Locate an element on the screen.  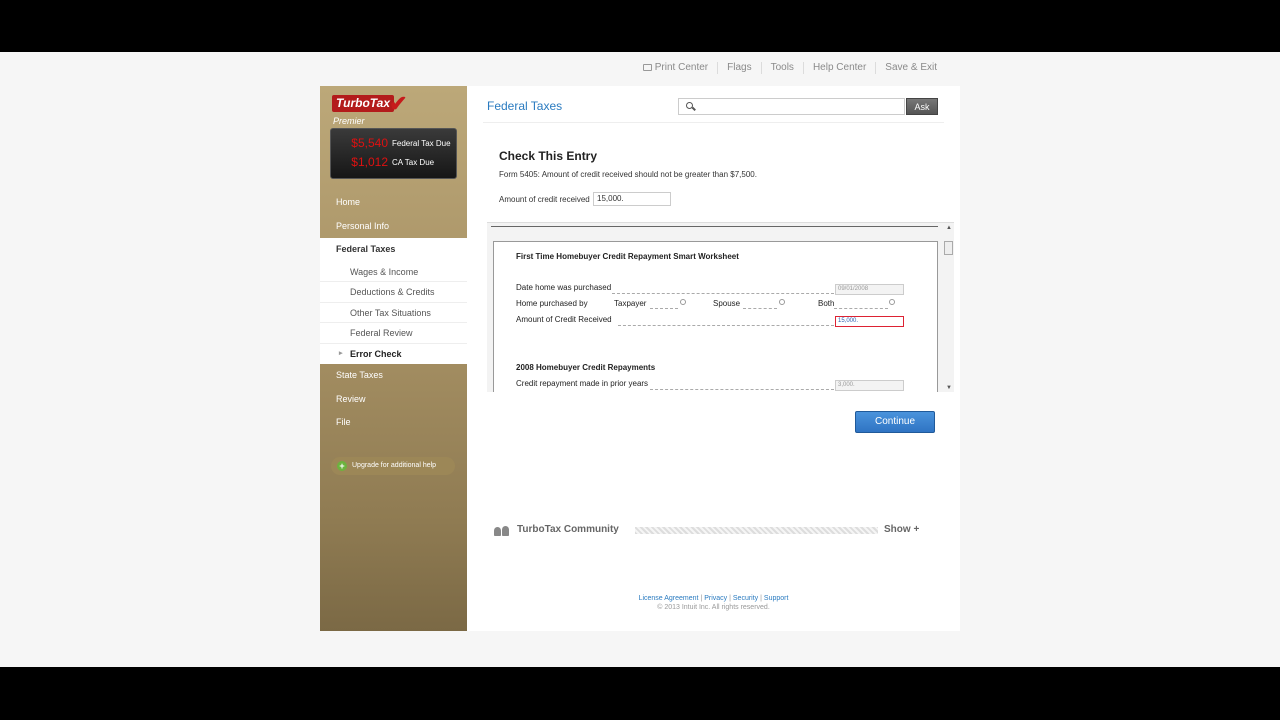
prior-repayment-label: Credit repayment made in prior years is located at coordinates (582, 383).